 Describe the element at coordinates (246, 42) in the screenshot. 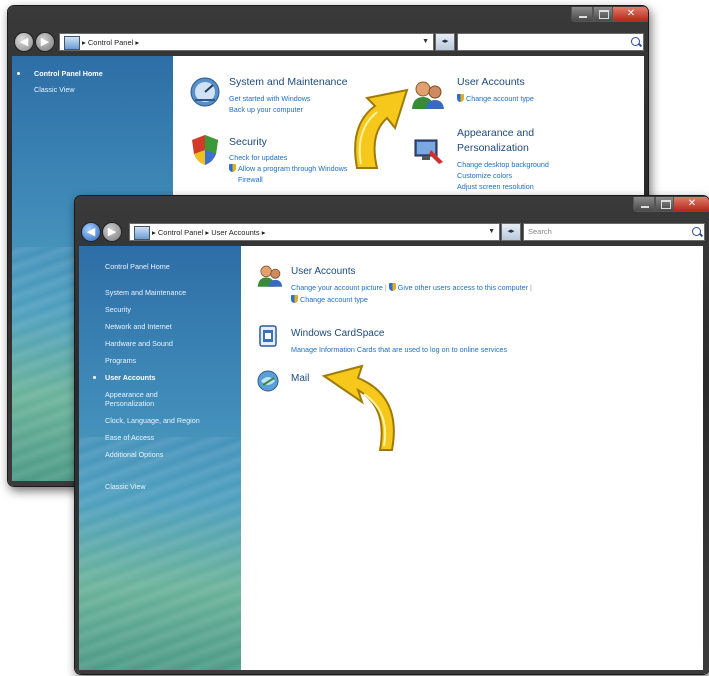

I see `address-bar: ▸ Control Panel ▸ ▼` at that location.